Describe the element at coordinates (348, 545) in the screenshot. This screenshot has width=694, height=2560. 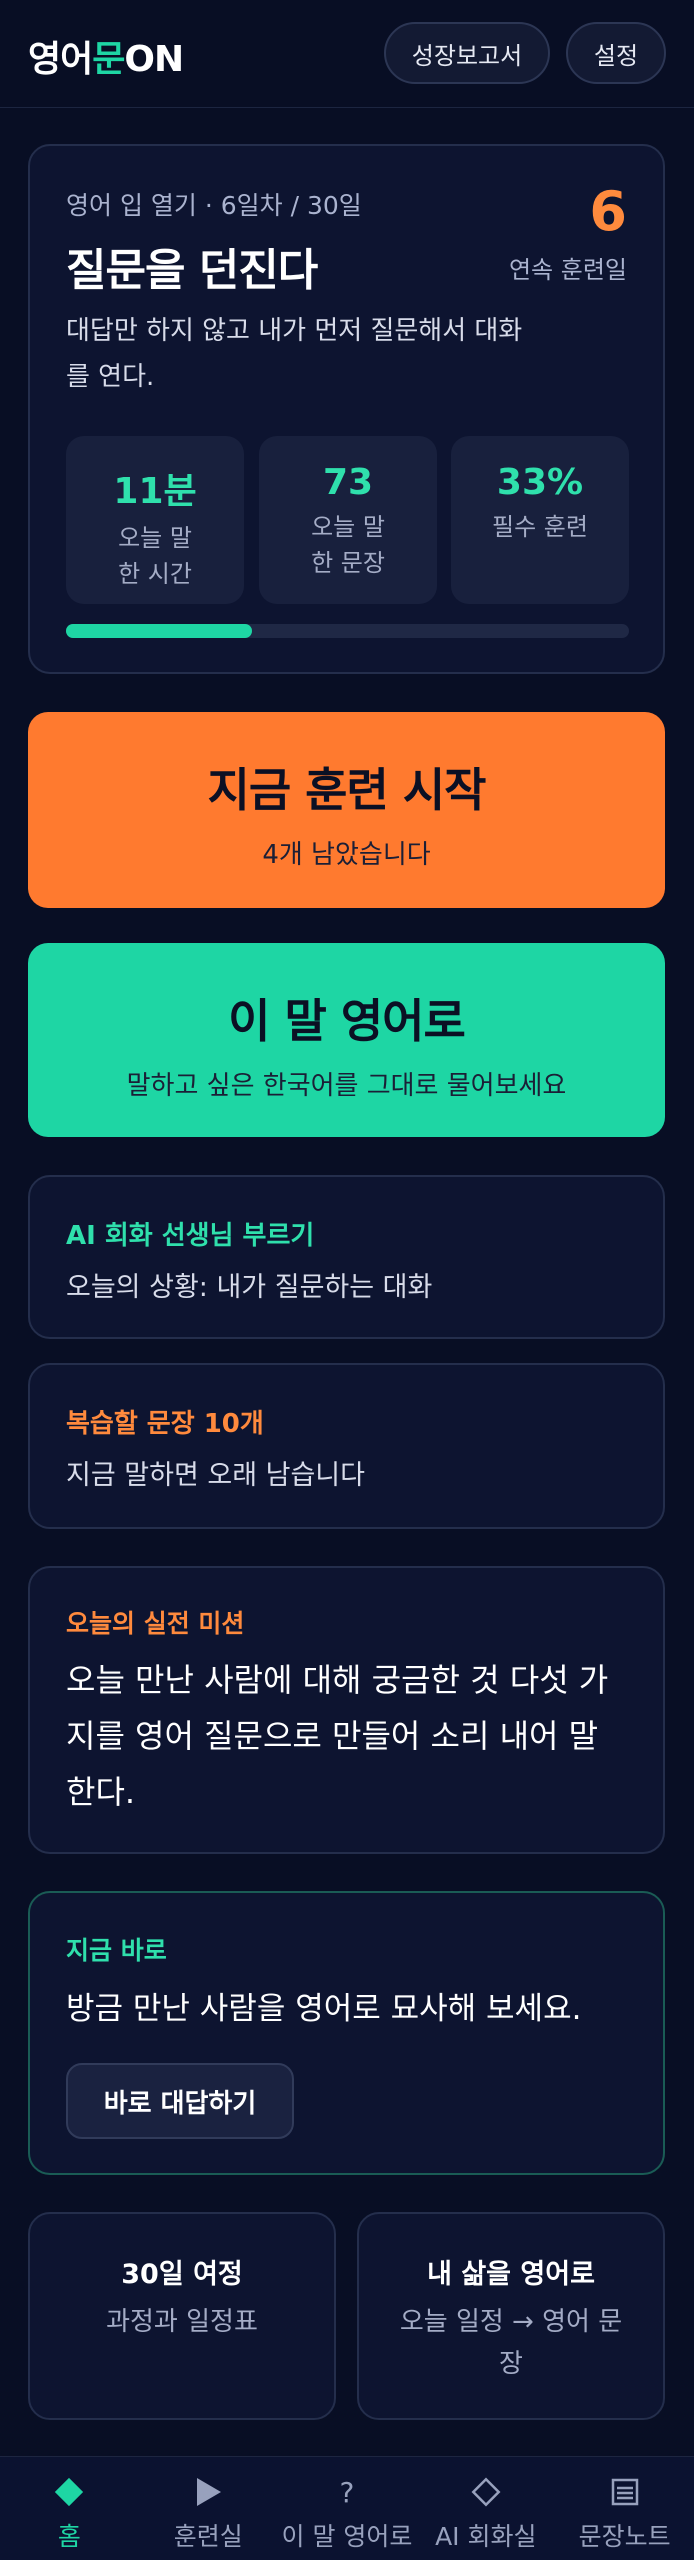
I see `stat-label: 오늘 말한 문장` at that location.